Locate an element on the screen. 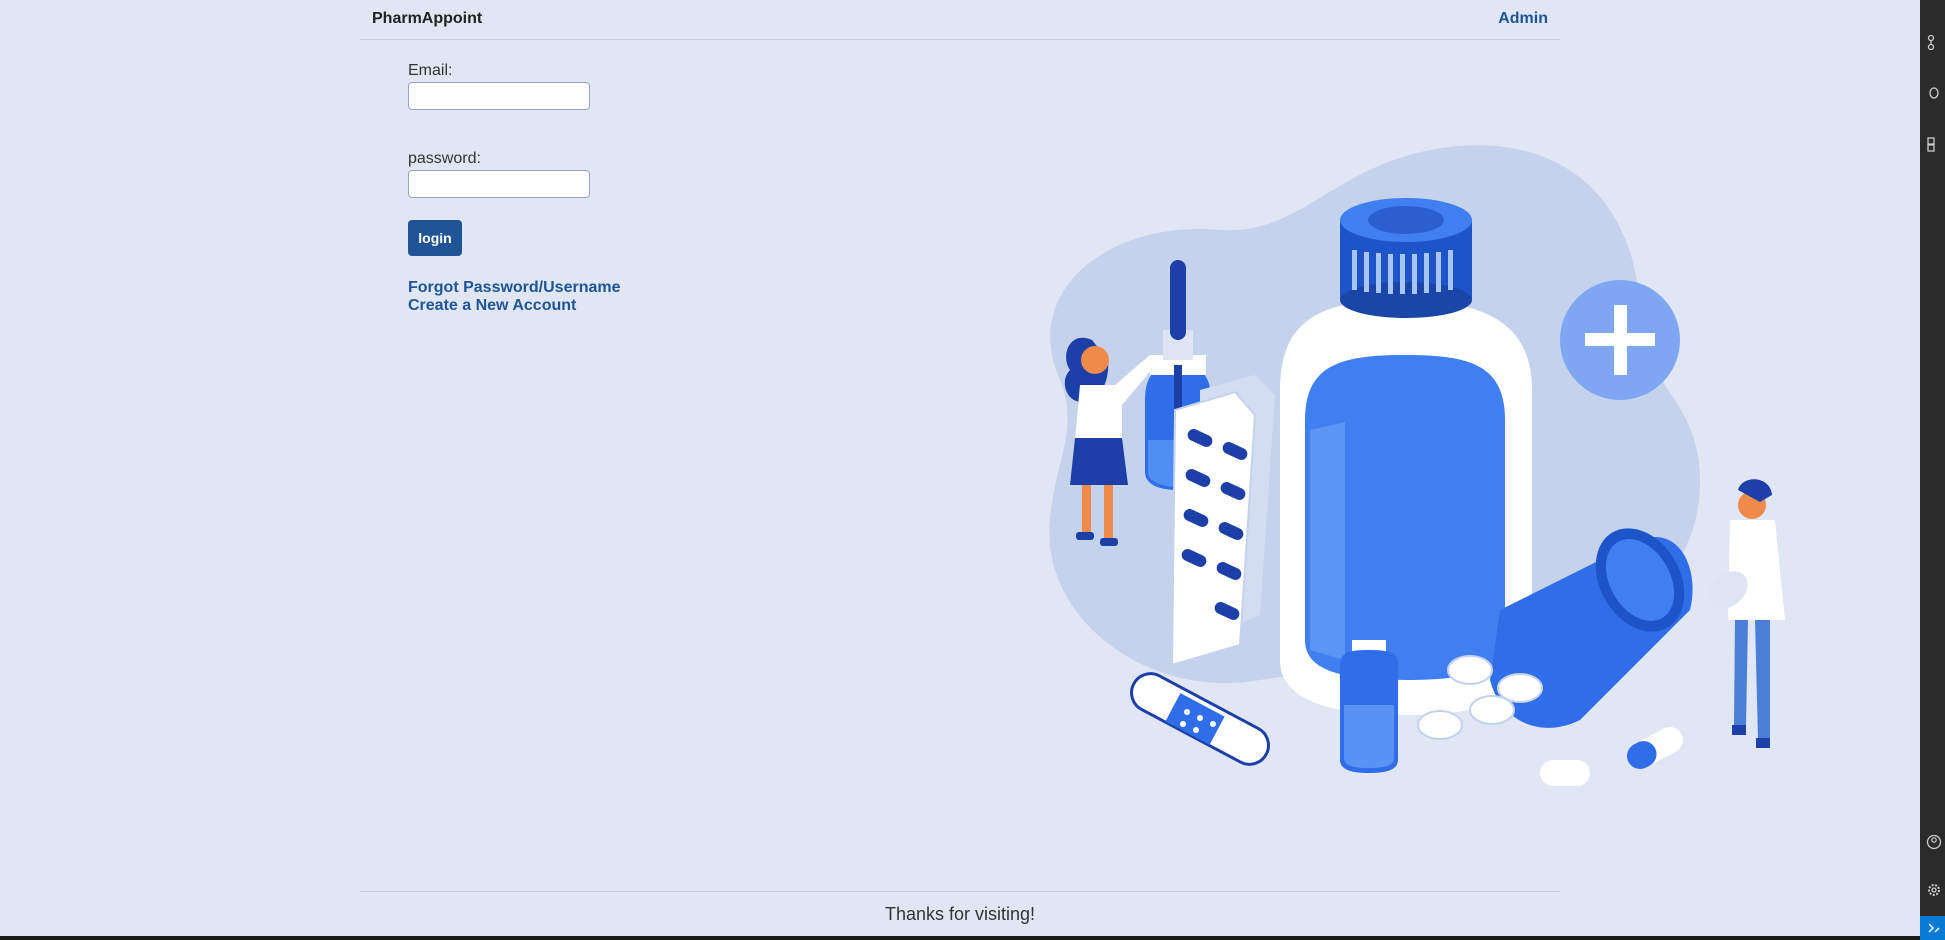 Image resolution: width=1945 pixels, height=940 pixels. email-field is located at coordinates (499, 96).